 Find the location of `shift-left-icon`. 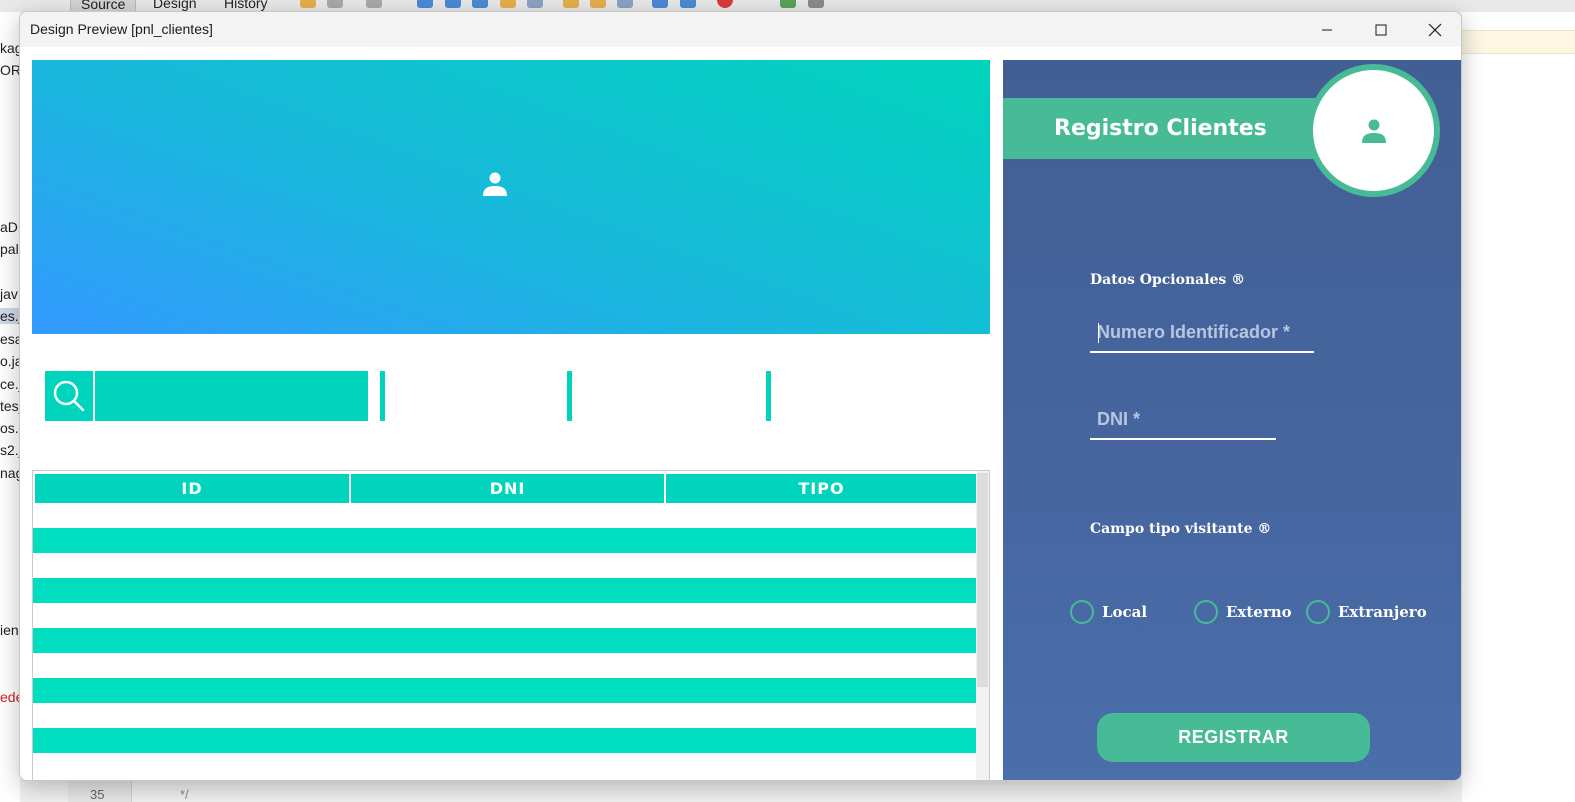

shift-left-icon is located at coordinates (660, 4).